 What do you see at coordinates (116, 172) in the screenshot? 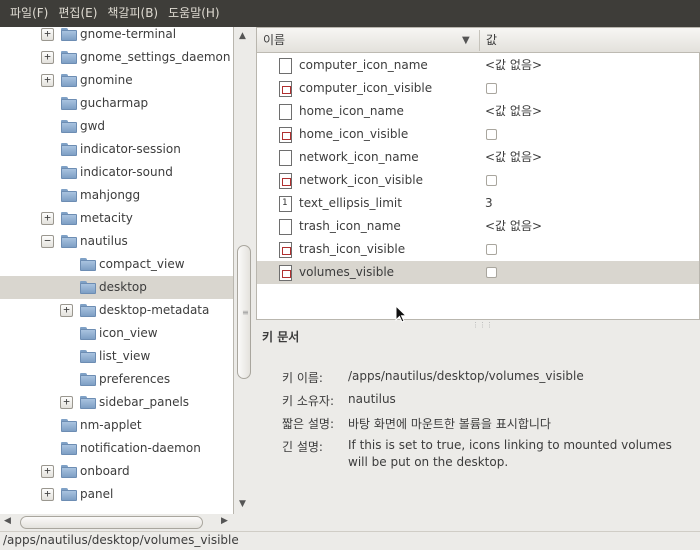
I see `tree-item: indicator-sound` at bounding box center [116, 172].